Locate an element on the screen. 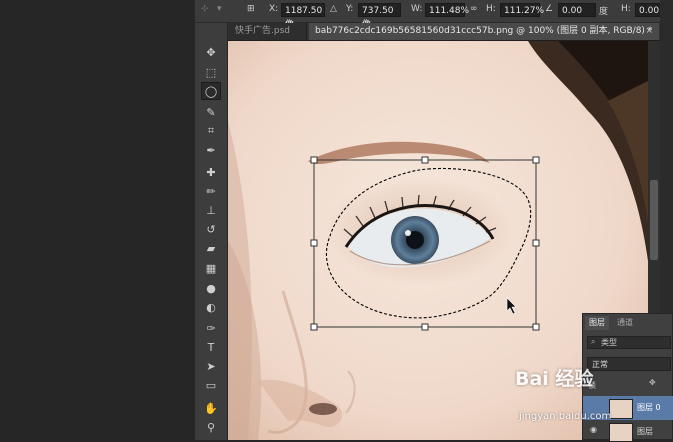  eraser-tool-icon: ▰ is located at coordinates (211, 248).